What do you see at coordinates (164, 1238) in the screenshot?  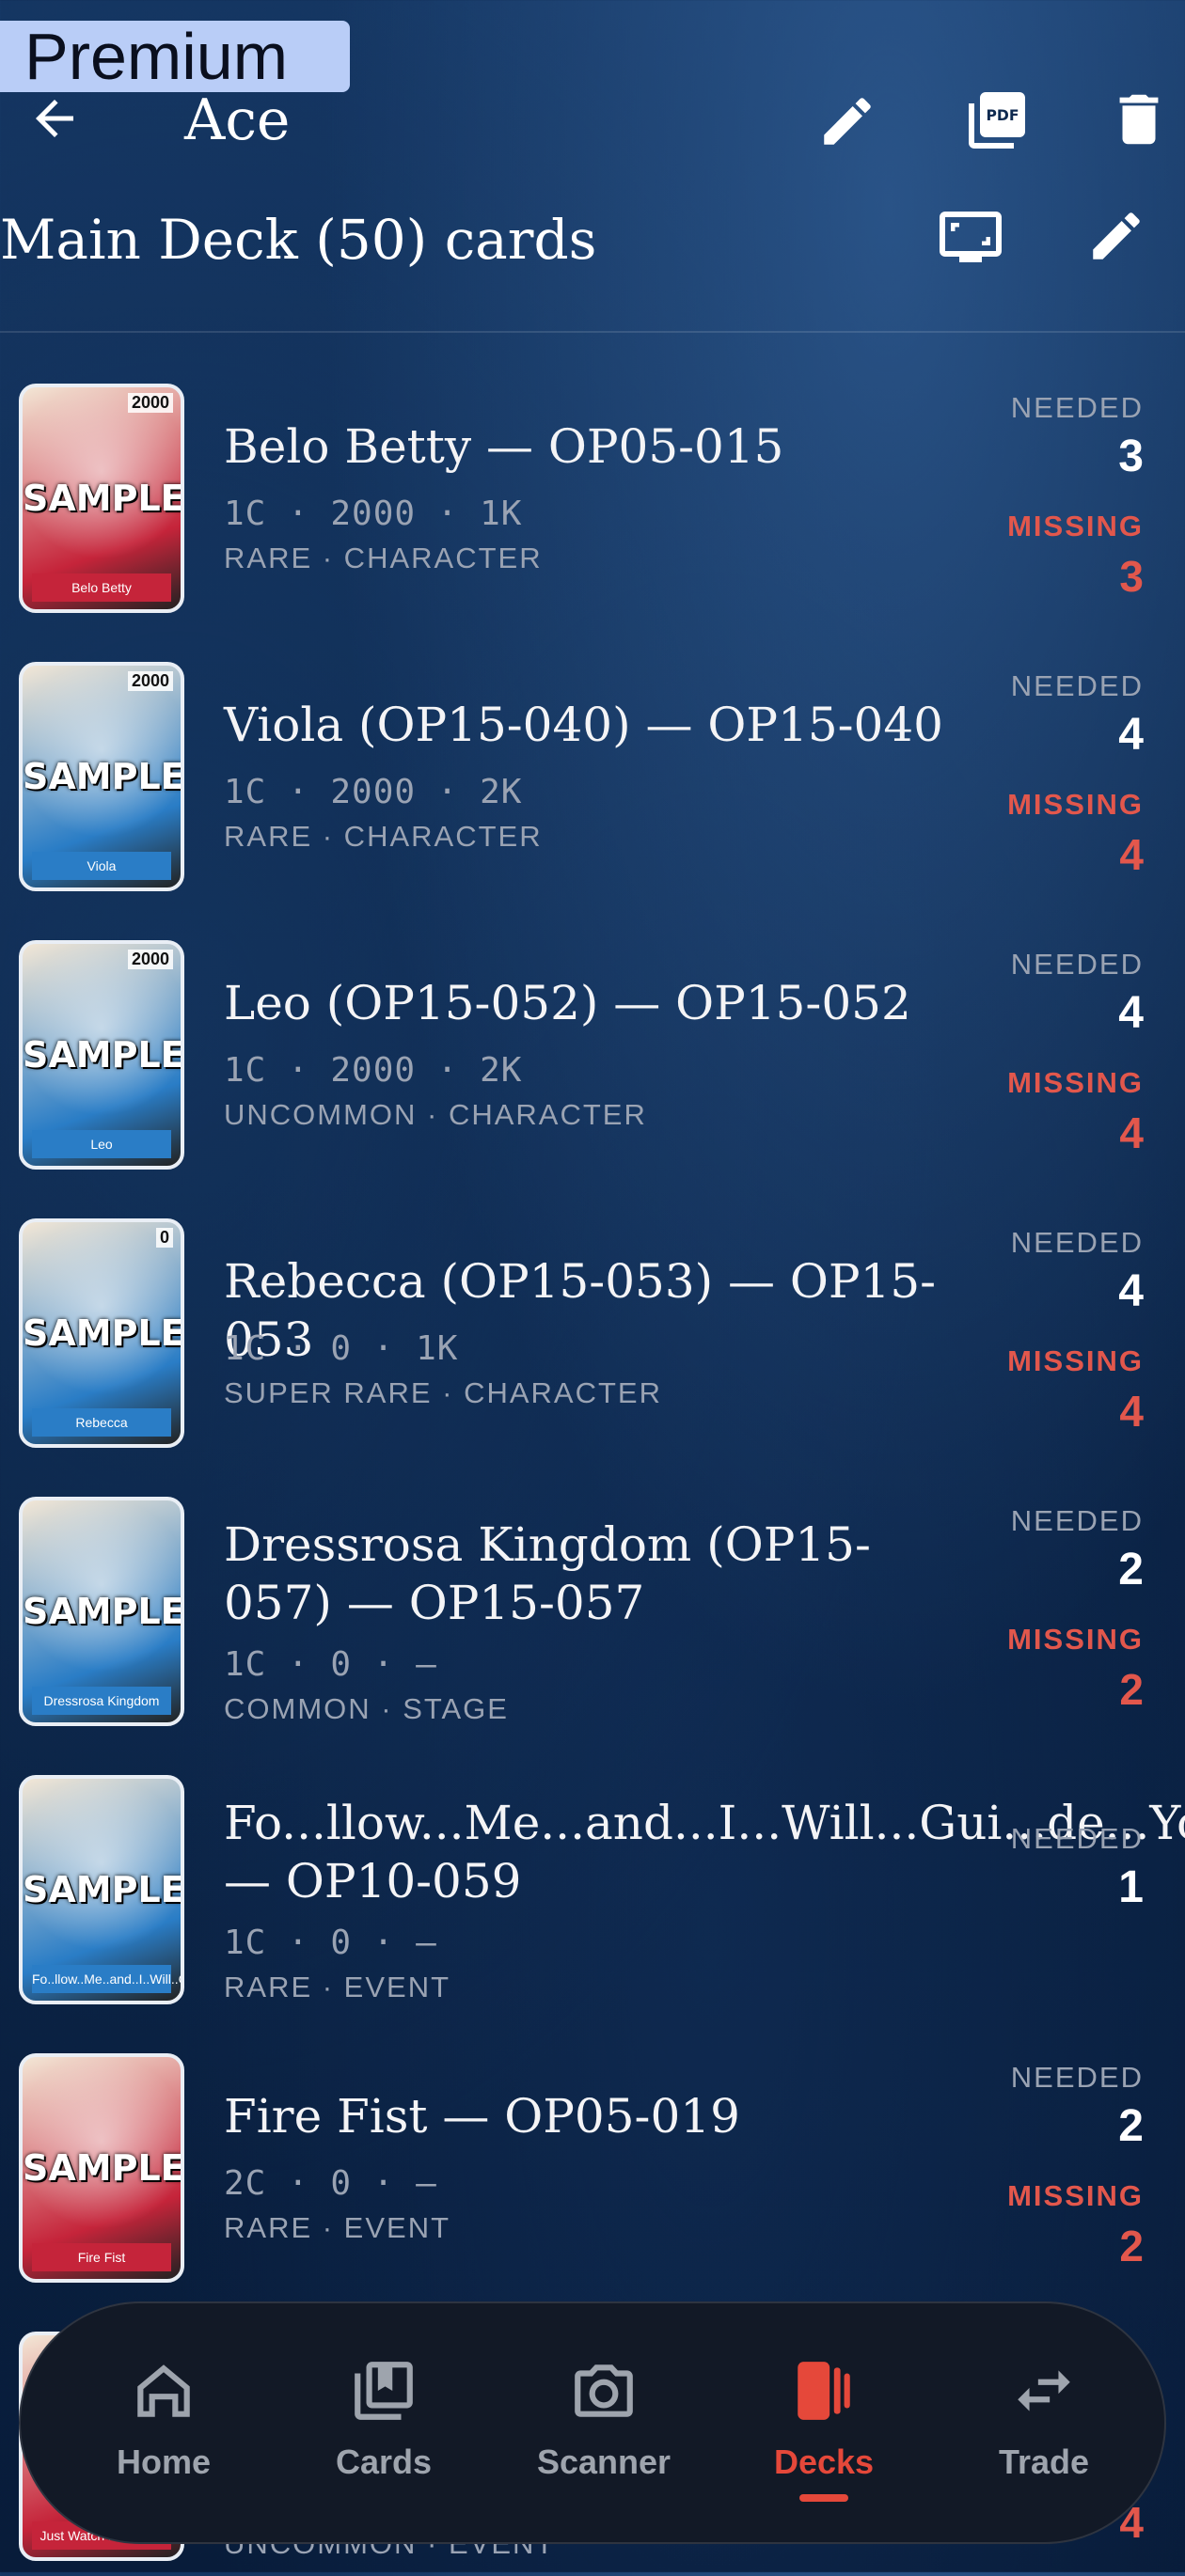 I see `card-thumb-power: 0` at bounding box center [164, 1238].